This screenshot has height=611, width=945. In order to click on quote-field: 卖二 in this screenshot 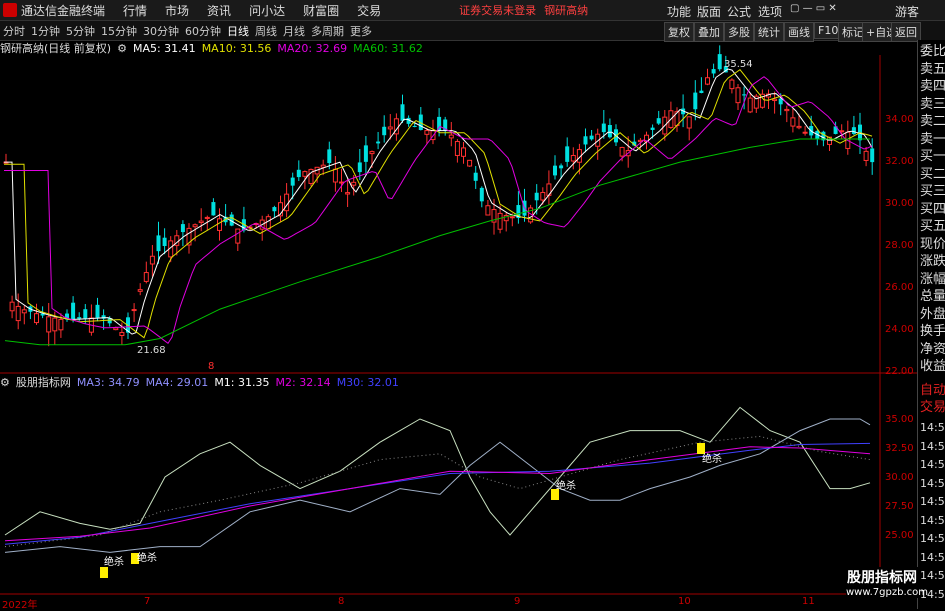, I will do `click(932, 121)`.